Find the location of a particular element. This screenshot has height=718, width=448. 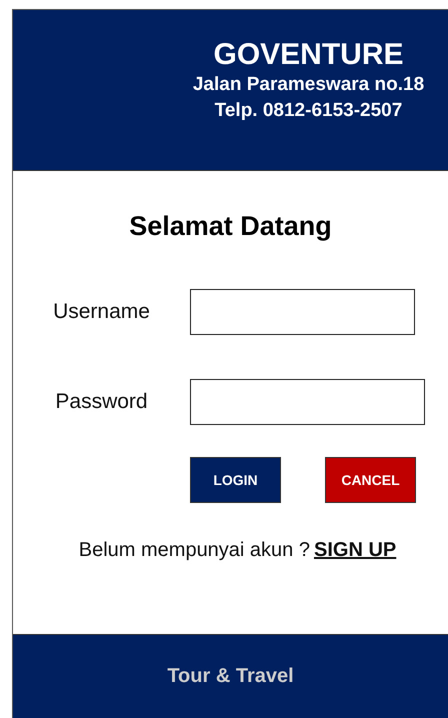

welcome-title: Selamat Datang is located at coordinates (230, 227).